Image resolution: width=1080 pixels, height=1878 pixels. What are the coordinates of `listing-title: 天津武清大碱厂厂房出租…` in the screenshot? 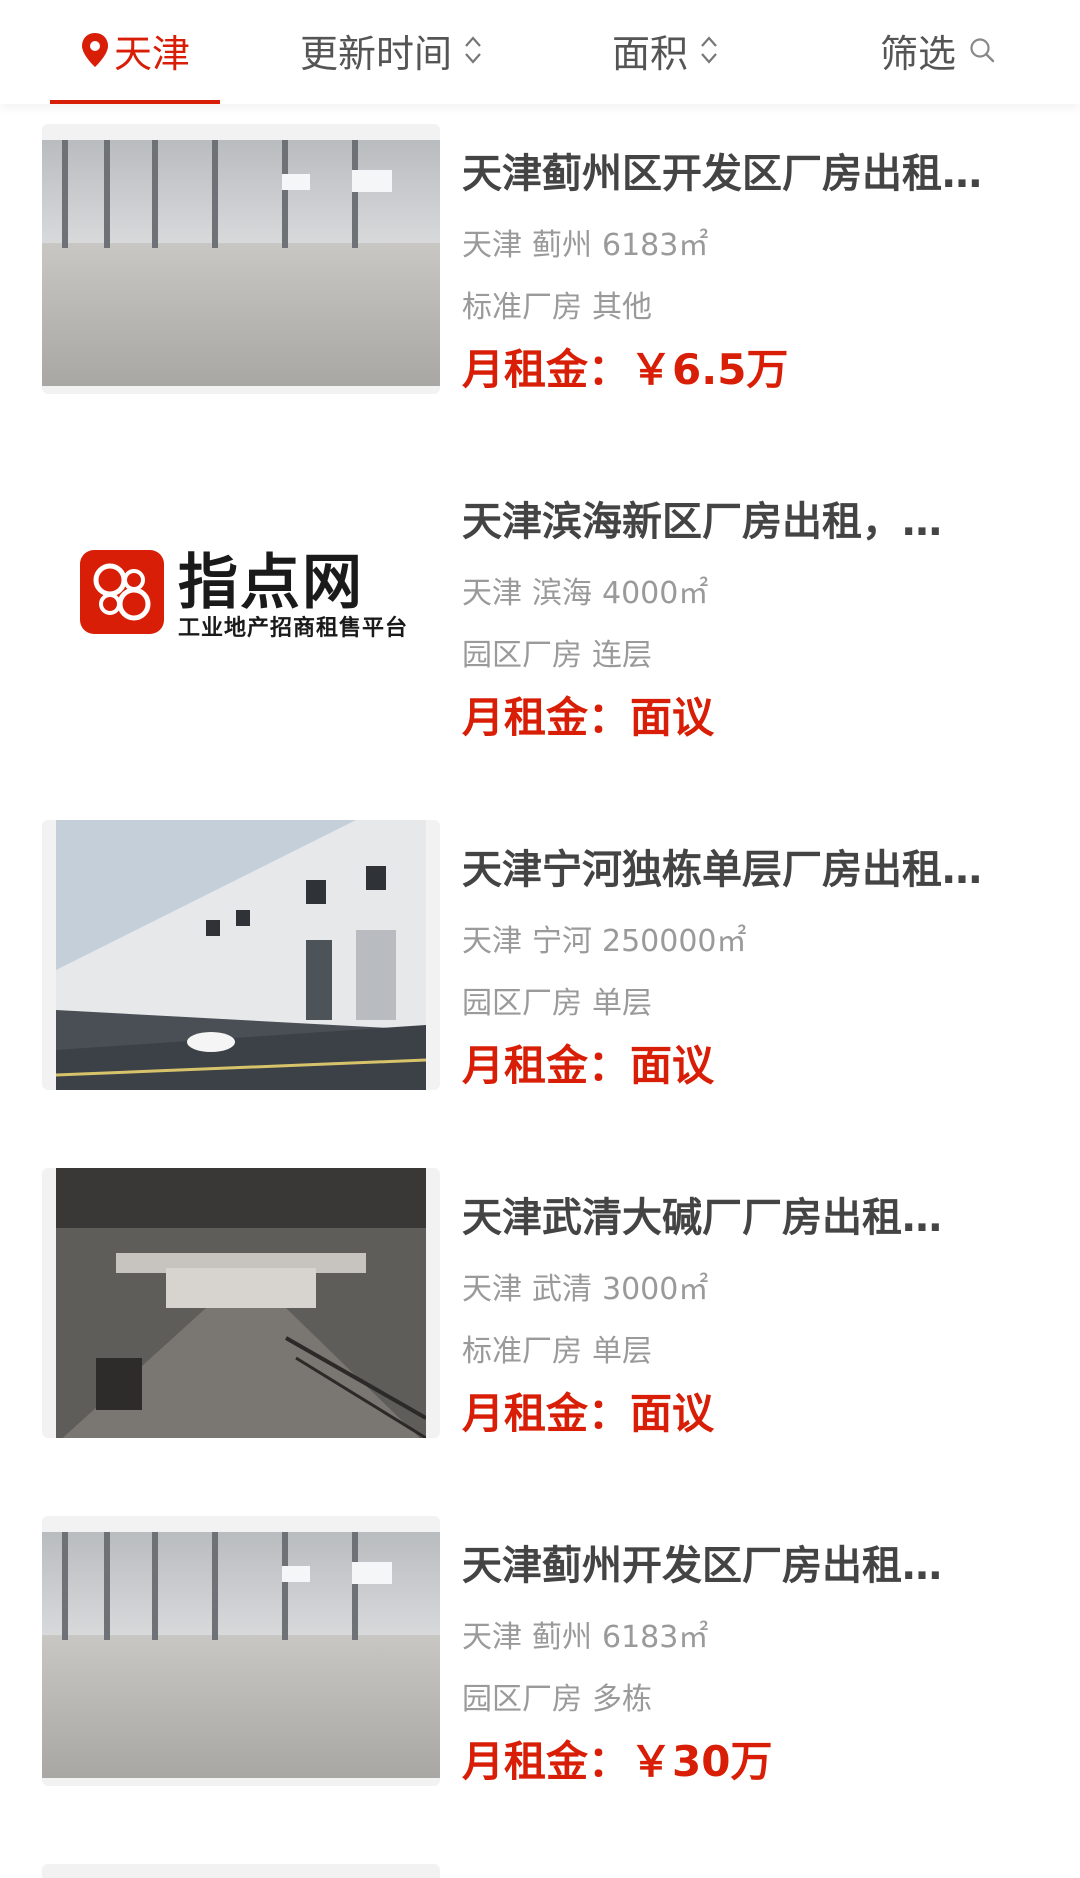 It's located at (736, 1218).